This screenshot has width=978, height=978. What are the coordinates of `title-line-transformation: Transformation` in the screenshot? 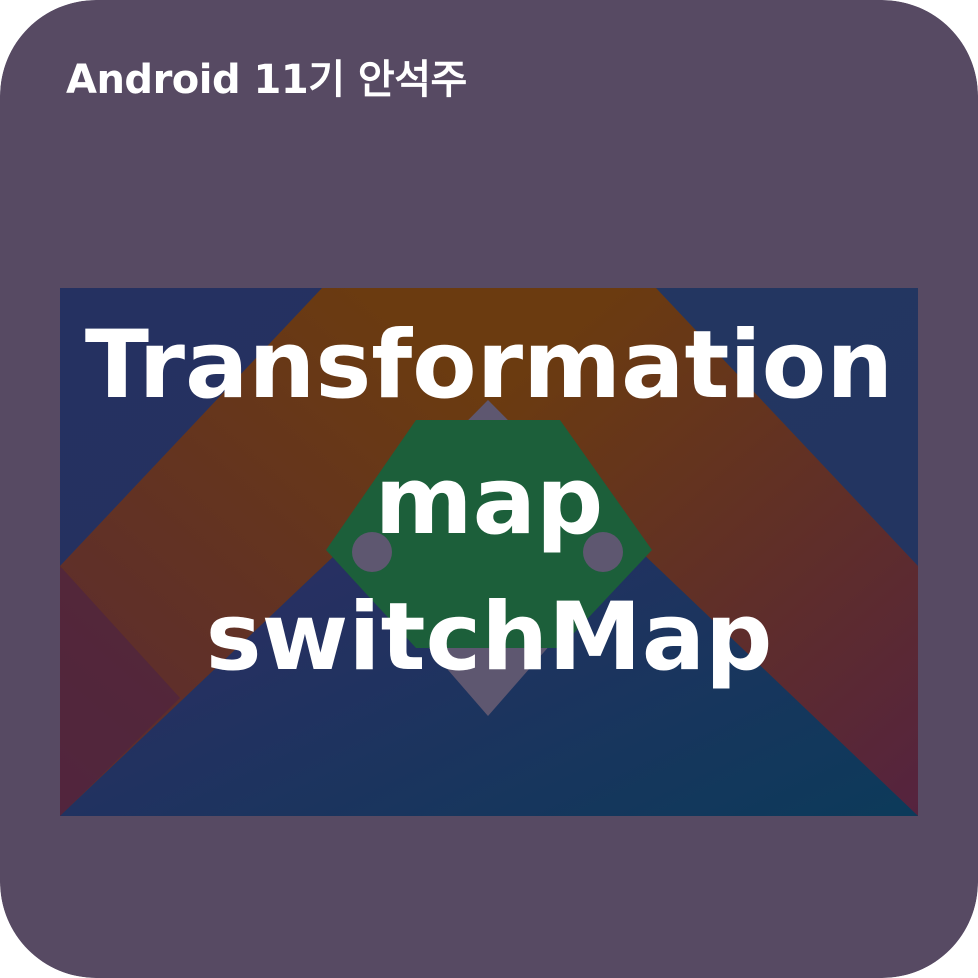 It's located at (489, 365).